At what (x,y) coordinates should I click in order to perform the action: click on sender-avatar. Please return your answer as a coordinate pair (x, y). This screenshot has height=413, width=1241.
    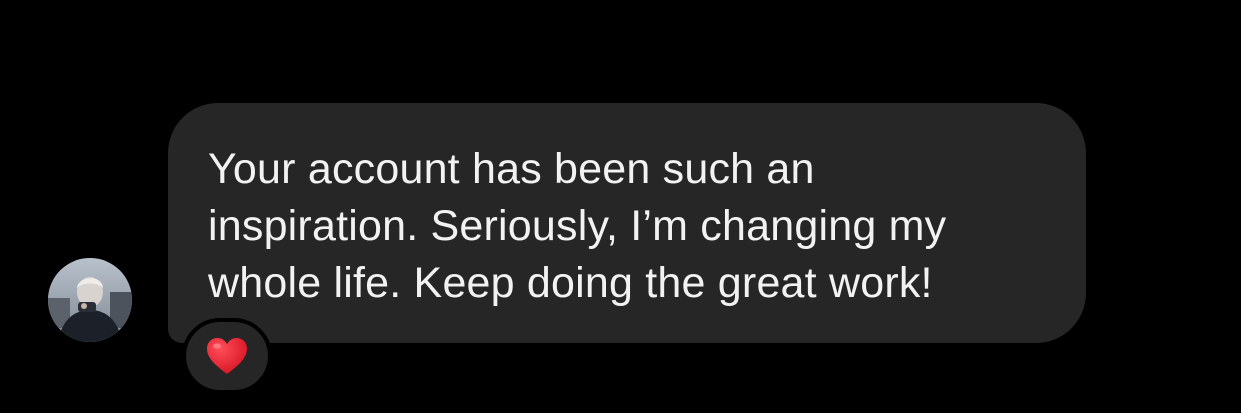
    Looking at the image, I should click on (90, 300).